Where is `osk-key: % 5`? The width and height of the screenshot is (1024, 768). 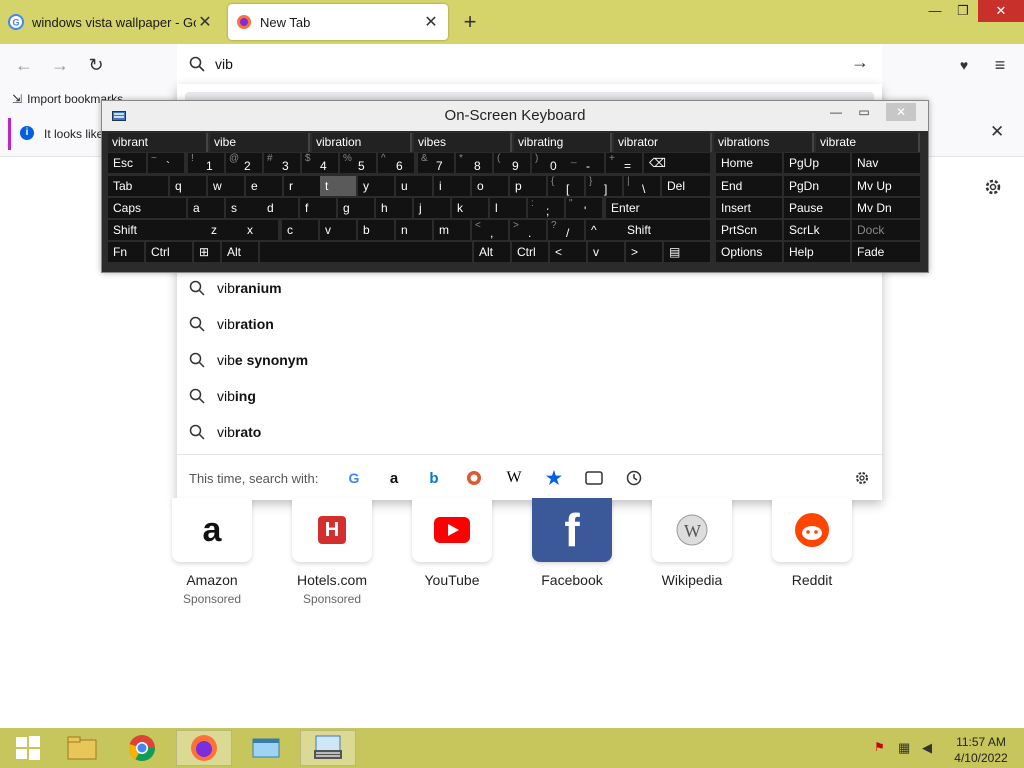 osk-key: % 5 is located at coordinates (358, 163).